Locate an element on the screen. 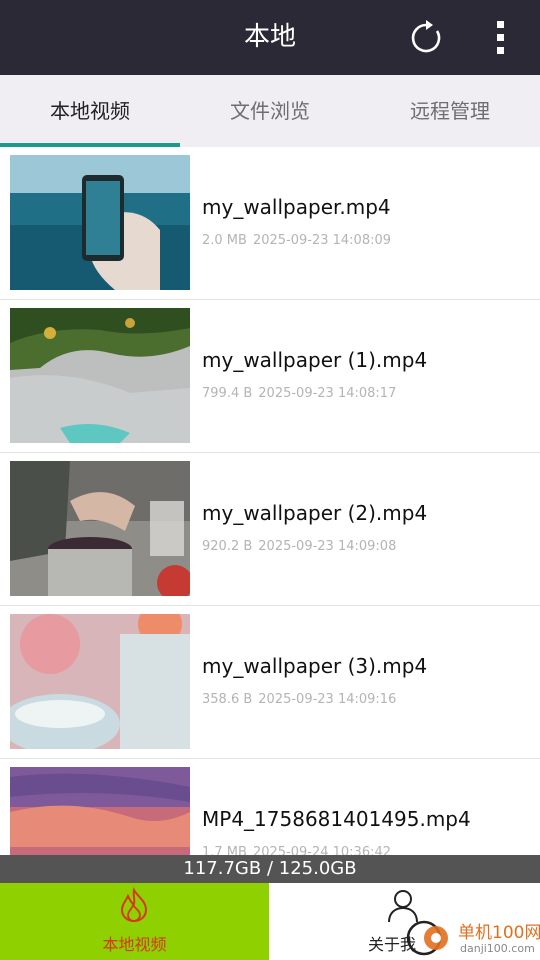 This screenshot has height=960, width=540. tab-bar: 本地视频 文件浏览 远程管理 is located at coordinates (270, 111).